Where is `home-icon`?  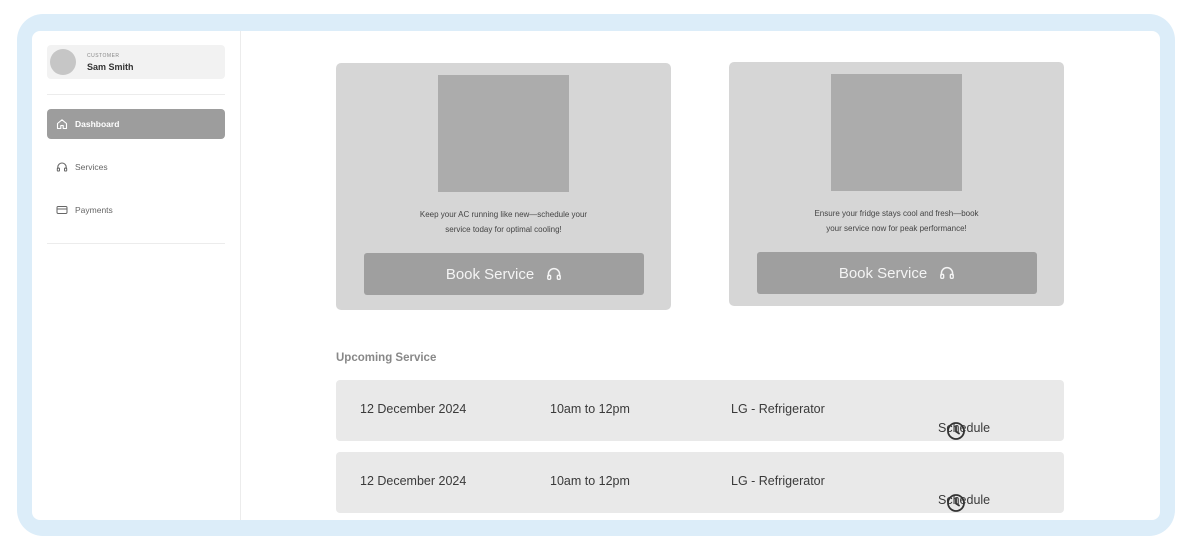 home-icon is located at coordinates (62, 124).